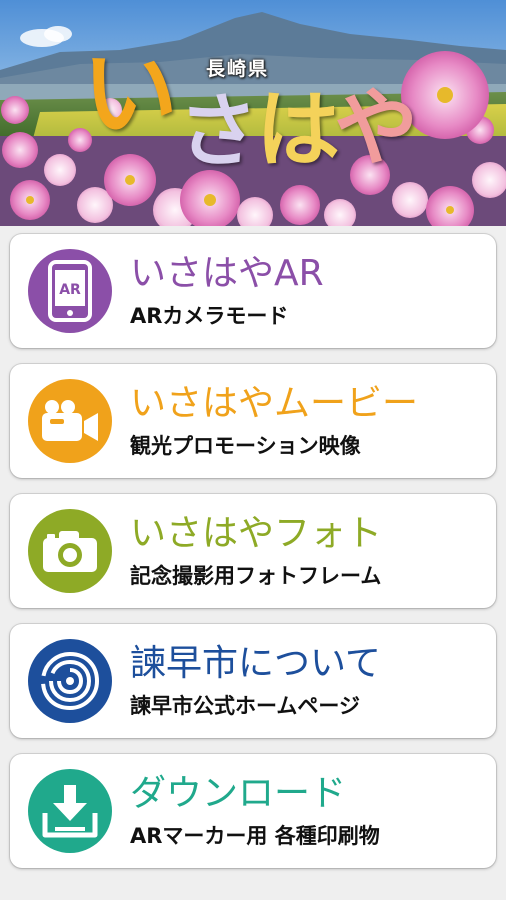 The width and height of the screenshot is (506, 900). What do you see at coordinates (227, 273) in the screenshot?
I see `menu-title-ar: いさはやAR` at bounding box center [227, 273].